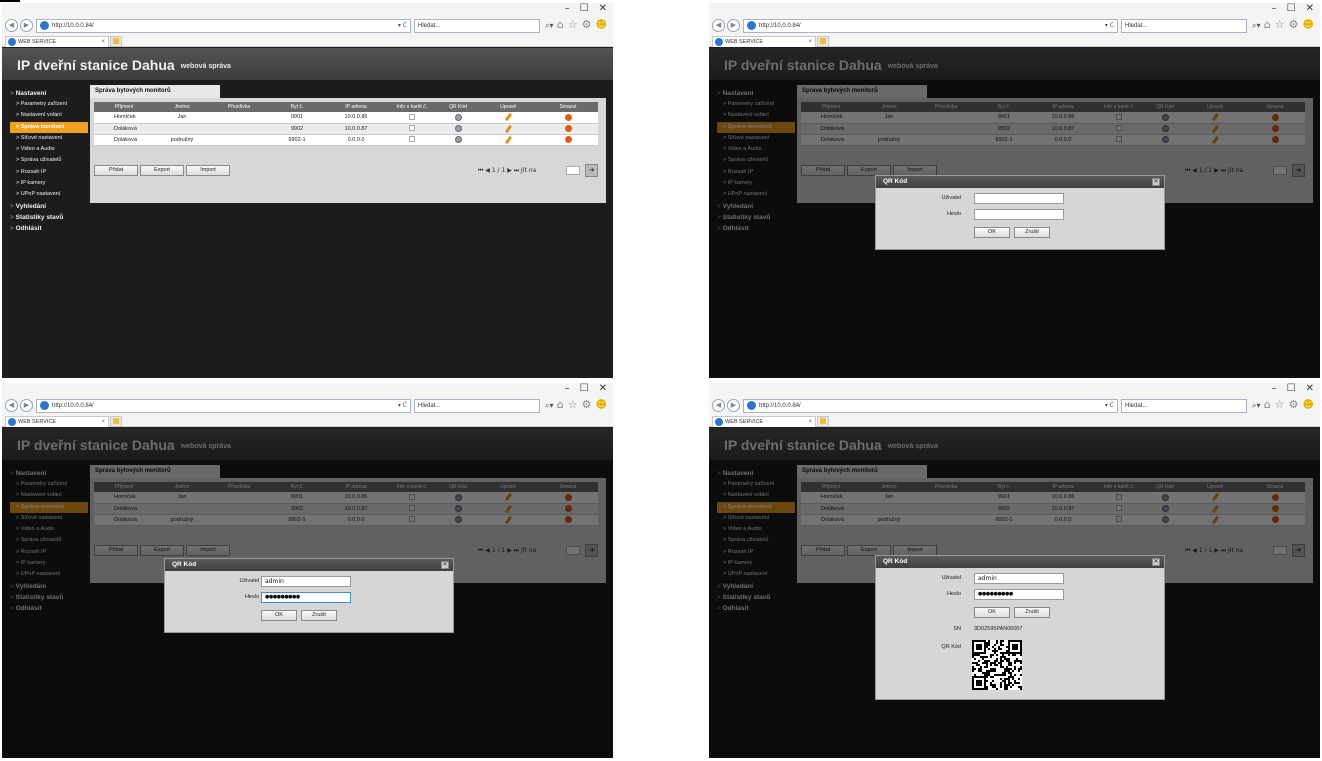 The image size is (1322, 761). Describe the element at coordinates (49, 194) in the screenshot. I see `sidebar-item: UPnP nastavení` at that location.